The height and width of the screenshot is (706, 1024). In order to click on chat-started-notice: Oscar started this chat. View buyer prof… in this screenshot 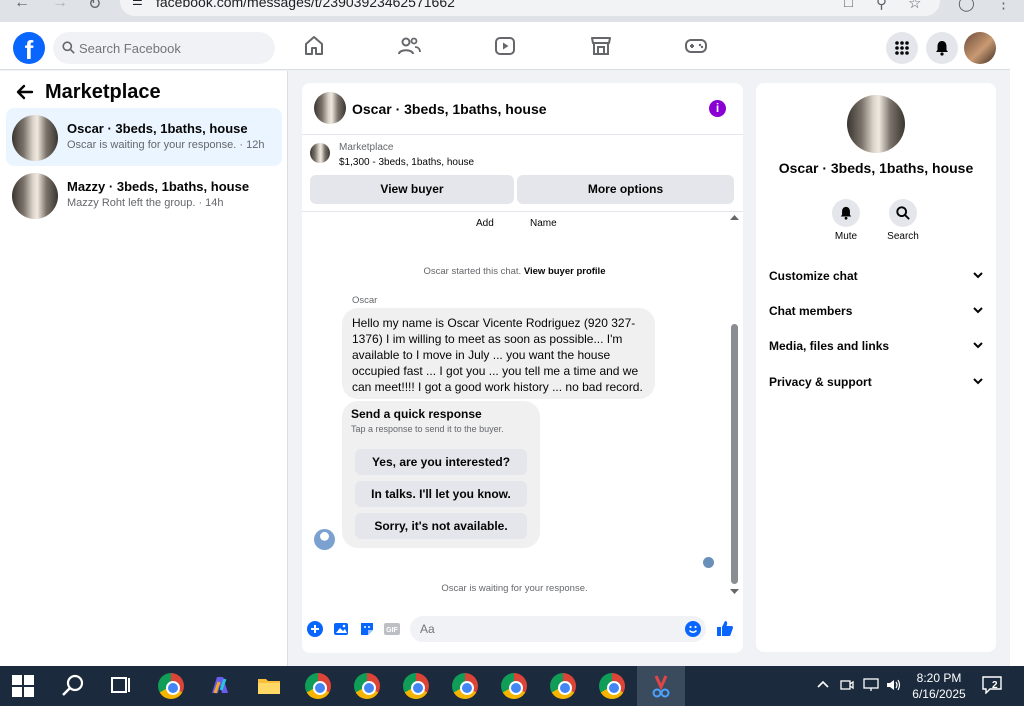, I will do `click(514, 271)`.